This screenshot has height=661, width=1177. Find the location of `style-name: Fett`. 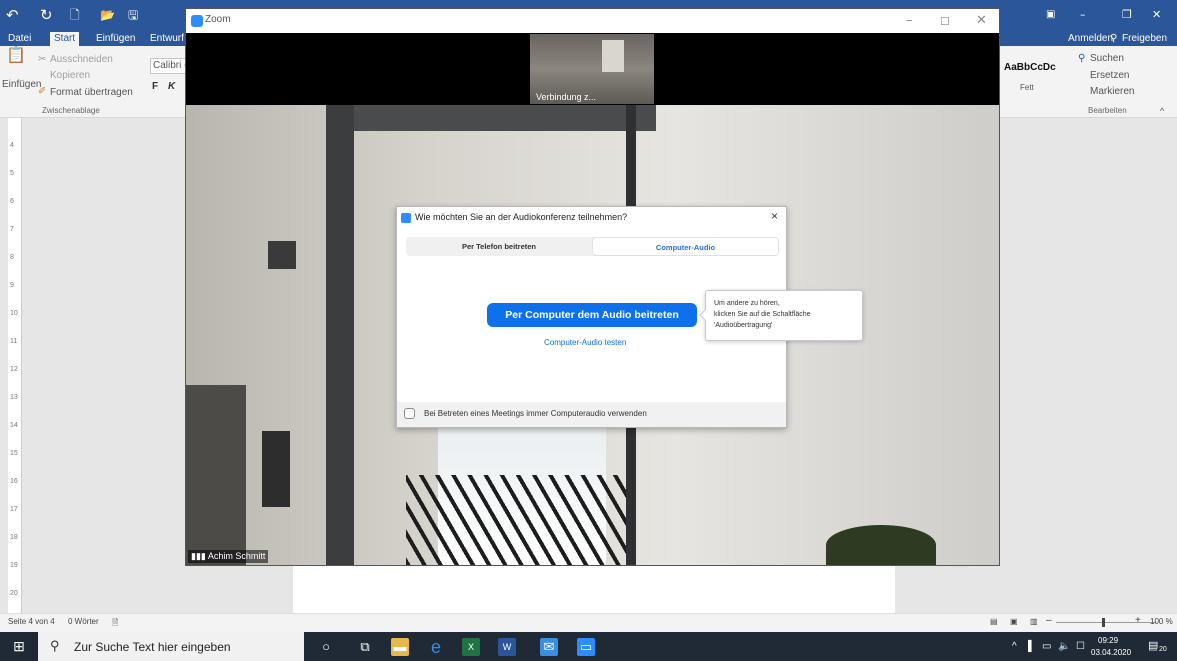

style-name: Fett is located at coordinates (1027, 87).